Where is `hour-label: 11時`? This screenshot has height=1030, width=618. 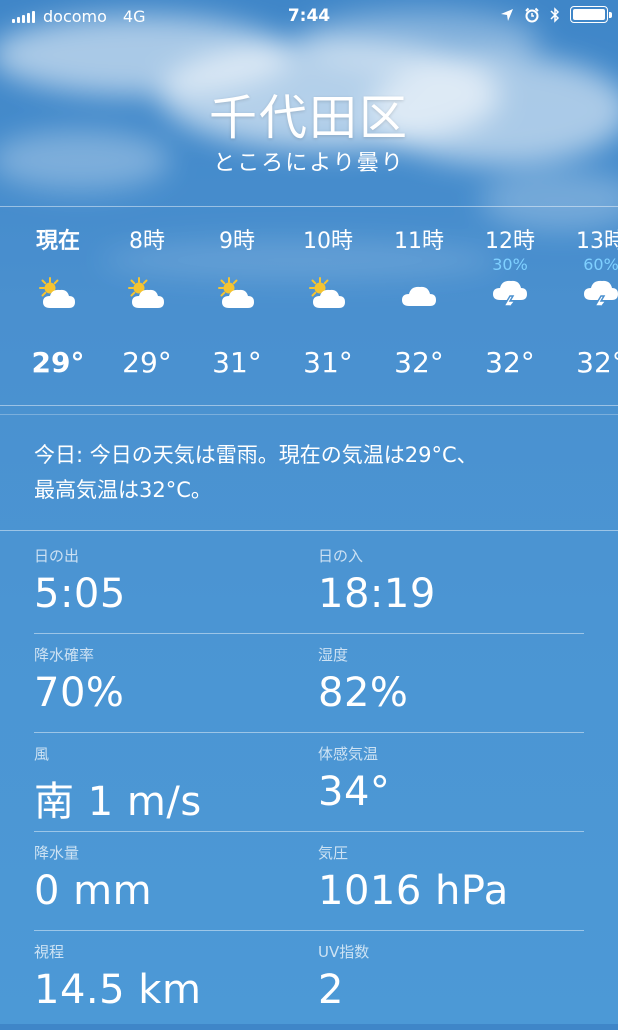 hour-label: 11時 is located at coordinates (419, 241).